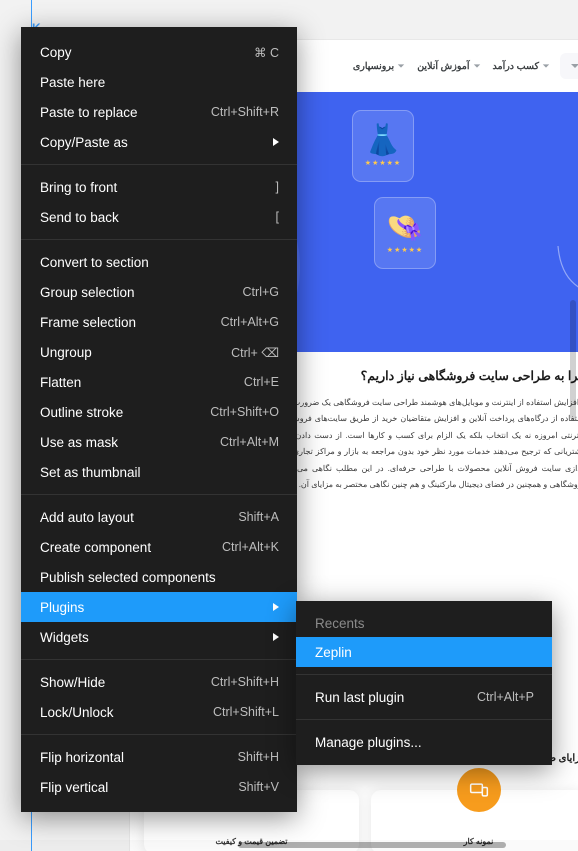 This screenshot has width=578, height=851. Describe the element at coordinates (159, 637) in the screenshot. I see `menu-item-widgets: Widgets` at that location.